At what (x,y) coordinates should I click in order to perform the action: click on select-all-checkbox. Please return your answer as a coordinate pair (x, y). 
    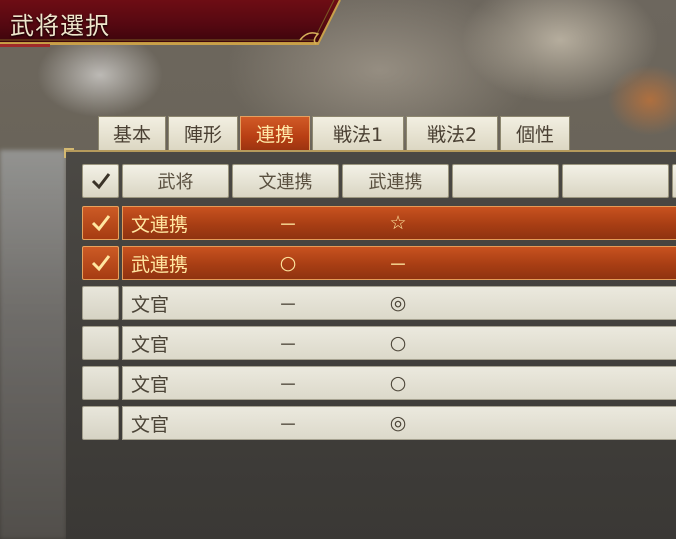
    Looking at the image, I should click on (100, 181).